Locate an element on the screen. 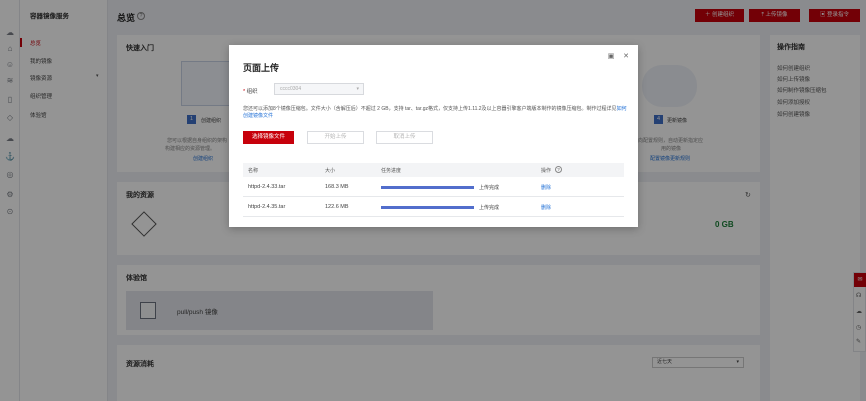  column-header: 操作 is located at coordinates (546, 171).